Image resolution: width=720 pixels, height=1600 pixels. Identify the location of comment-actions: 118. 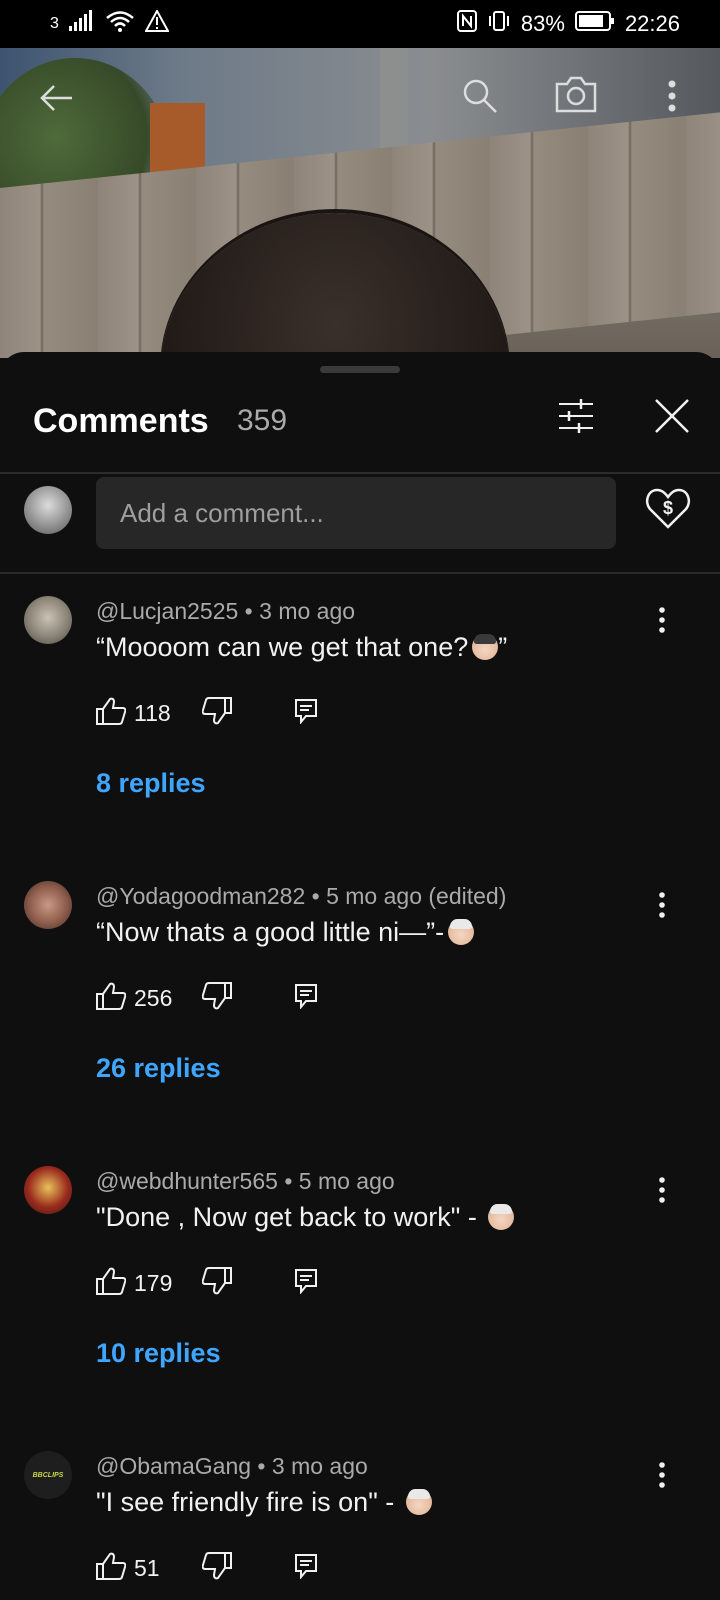
(207, 713).